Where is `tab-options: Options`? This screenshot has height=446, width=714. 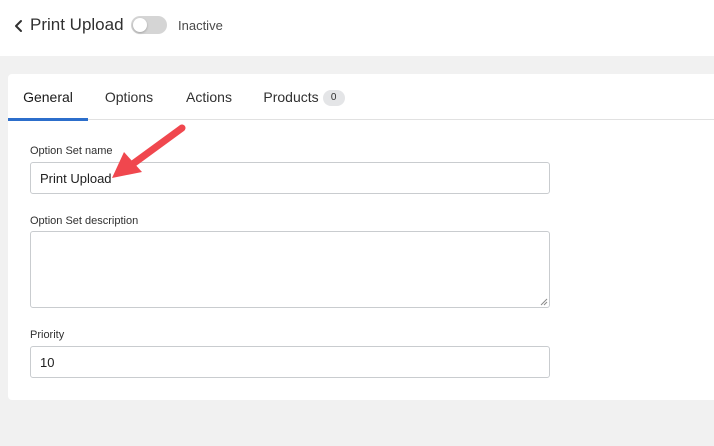
tab-options: Options is located at coordinates (129, 97).